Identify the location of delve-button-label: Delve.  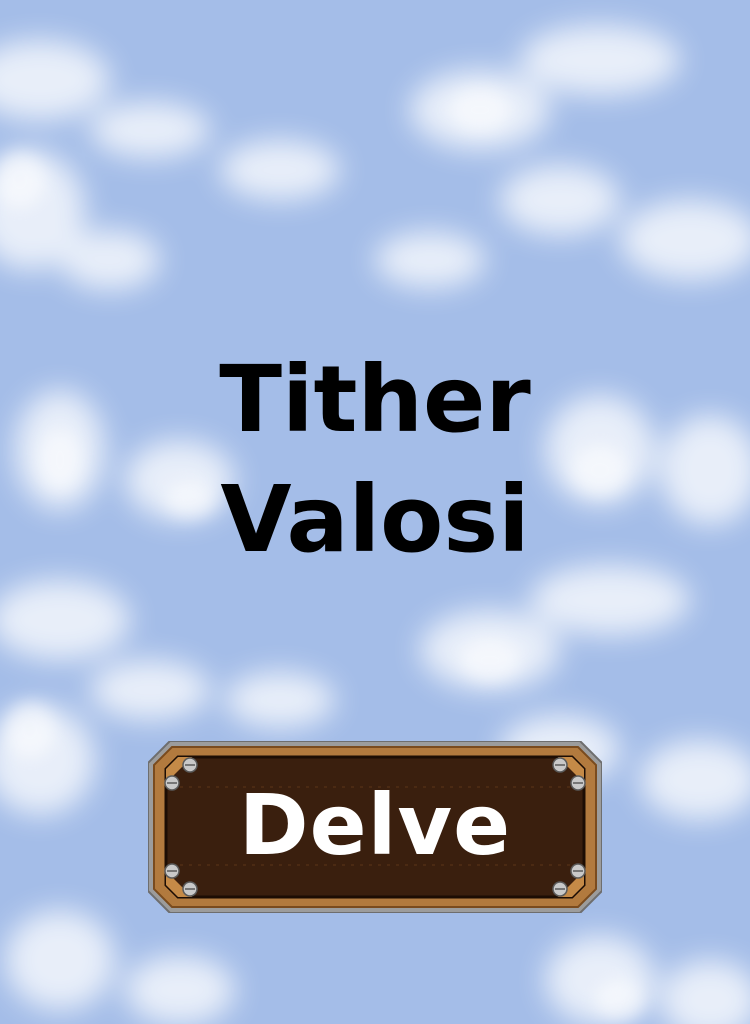
(375, 825).